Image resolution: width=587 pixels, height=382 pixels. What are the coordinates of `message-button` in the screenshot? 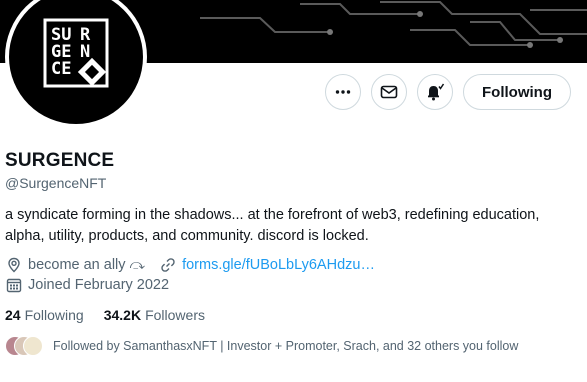 It's located at (389, 92).